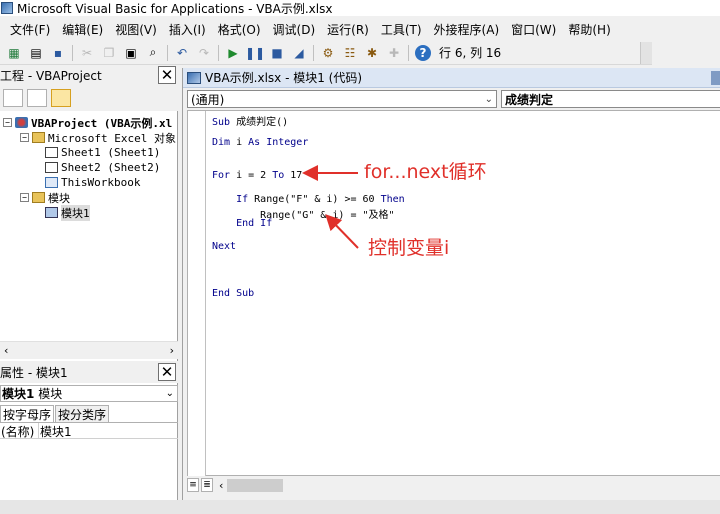 The height and width of the screenshot is (514, 720). Describe the element at coordinates (89, 350) in the screenshot. I see `project-horizontal-scrollbar: ‹ ›` at that location.